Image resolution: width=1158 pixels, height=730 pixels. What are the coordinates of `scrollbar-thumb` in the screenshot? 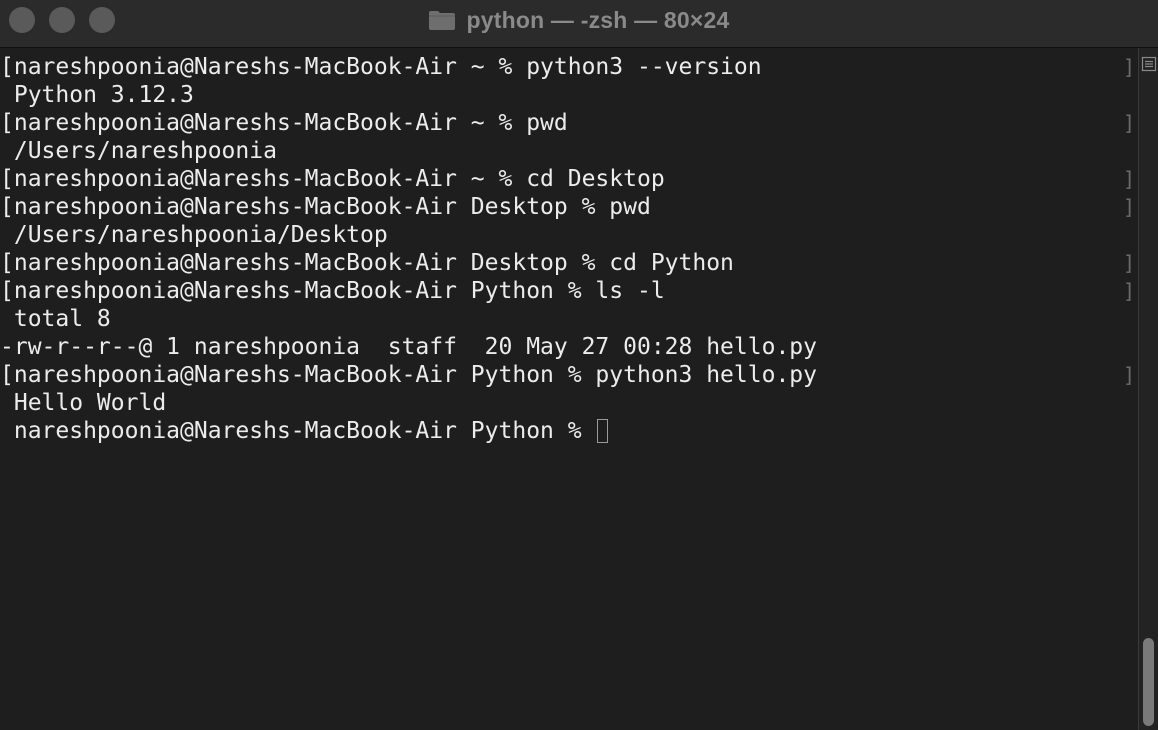 It's located at (1148, 682).